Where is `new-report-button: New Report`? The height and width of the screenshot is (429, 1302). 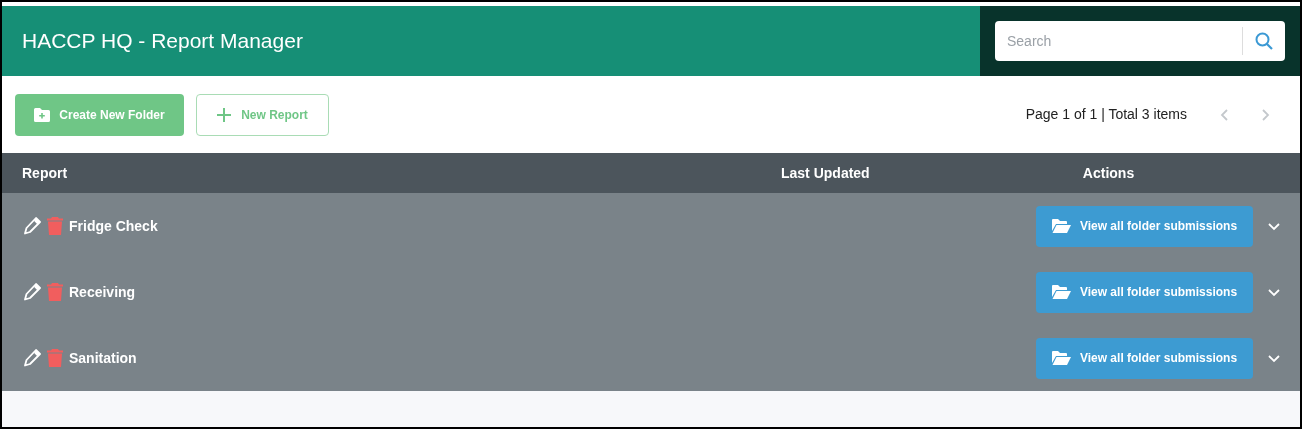
new-report-button: New Report is located at coordinates (262, 114).